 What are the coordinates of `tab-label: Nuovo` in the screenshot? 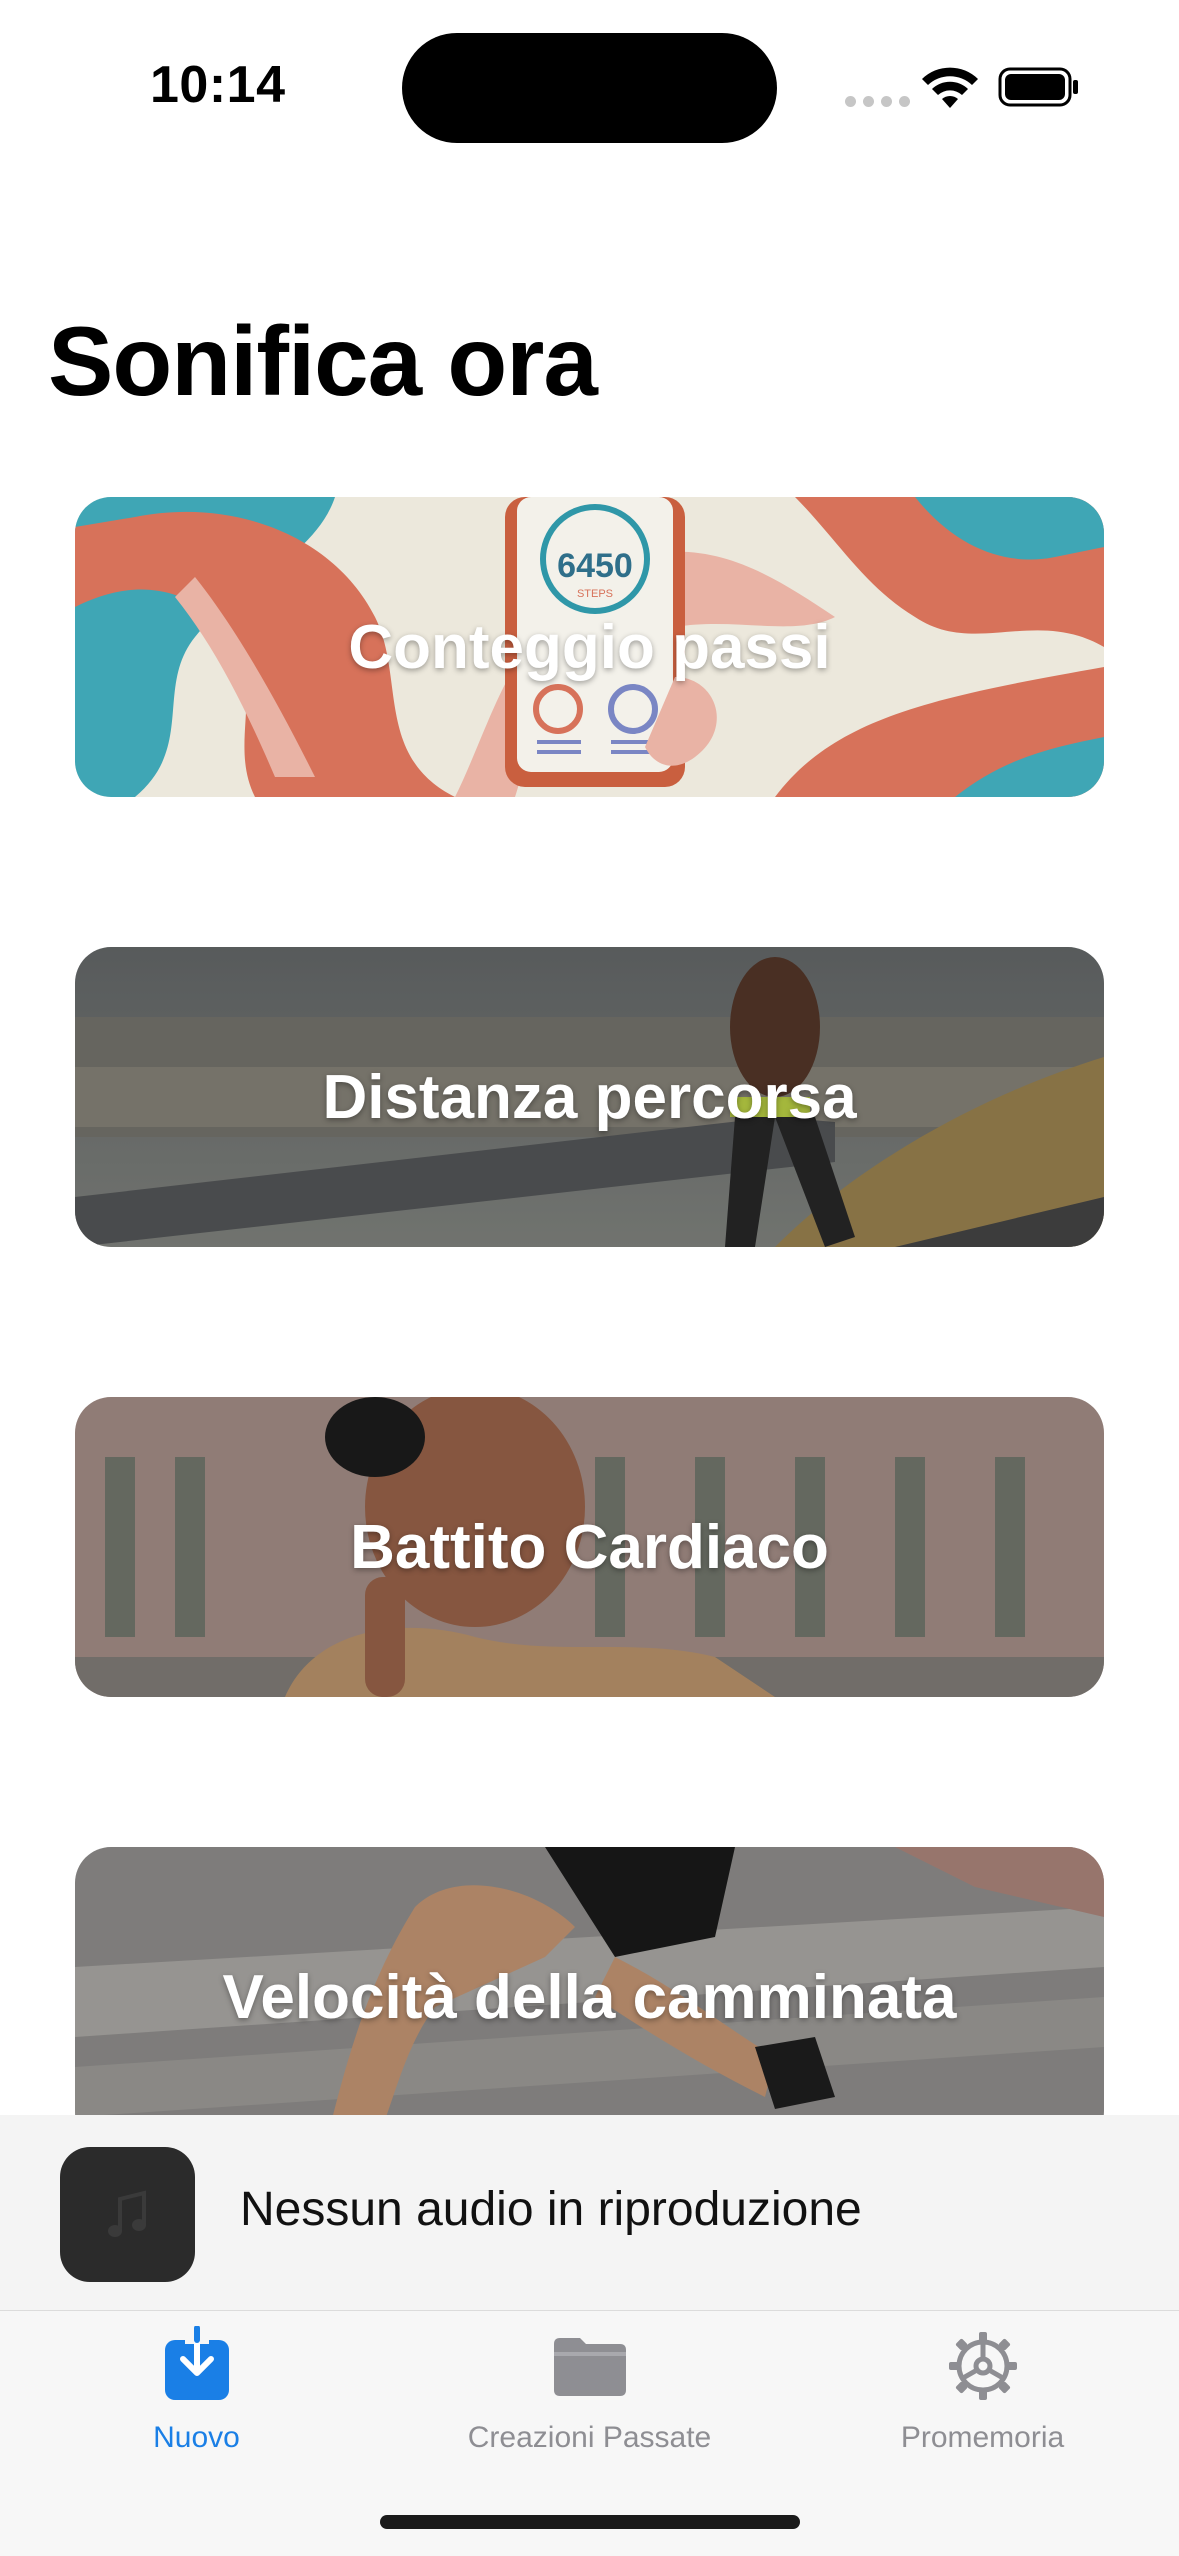 It's located at (196, 2437).